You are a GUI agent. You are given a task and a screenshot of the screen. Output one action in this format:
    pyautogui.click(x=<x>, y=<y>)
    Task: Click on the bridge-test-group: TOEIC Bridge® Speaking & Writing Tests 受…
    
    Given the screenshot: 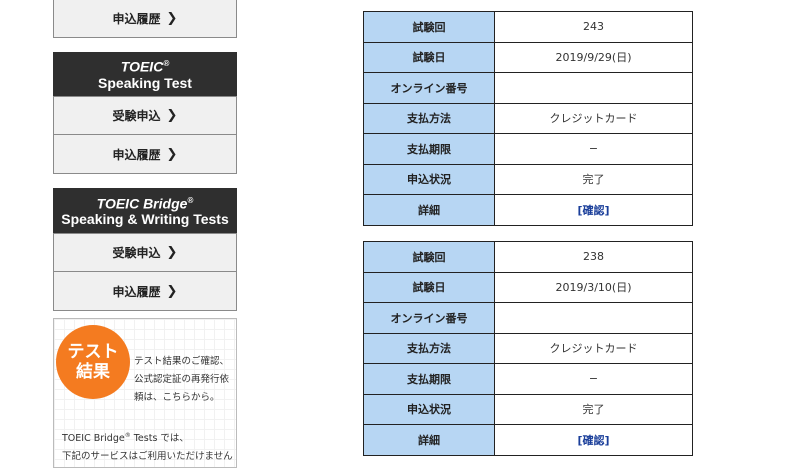 What is the action you would take?
    pyautogui.click(x=145, y=249)
    